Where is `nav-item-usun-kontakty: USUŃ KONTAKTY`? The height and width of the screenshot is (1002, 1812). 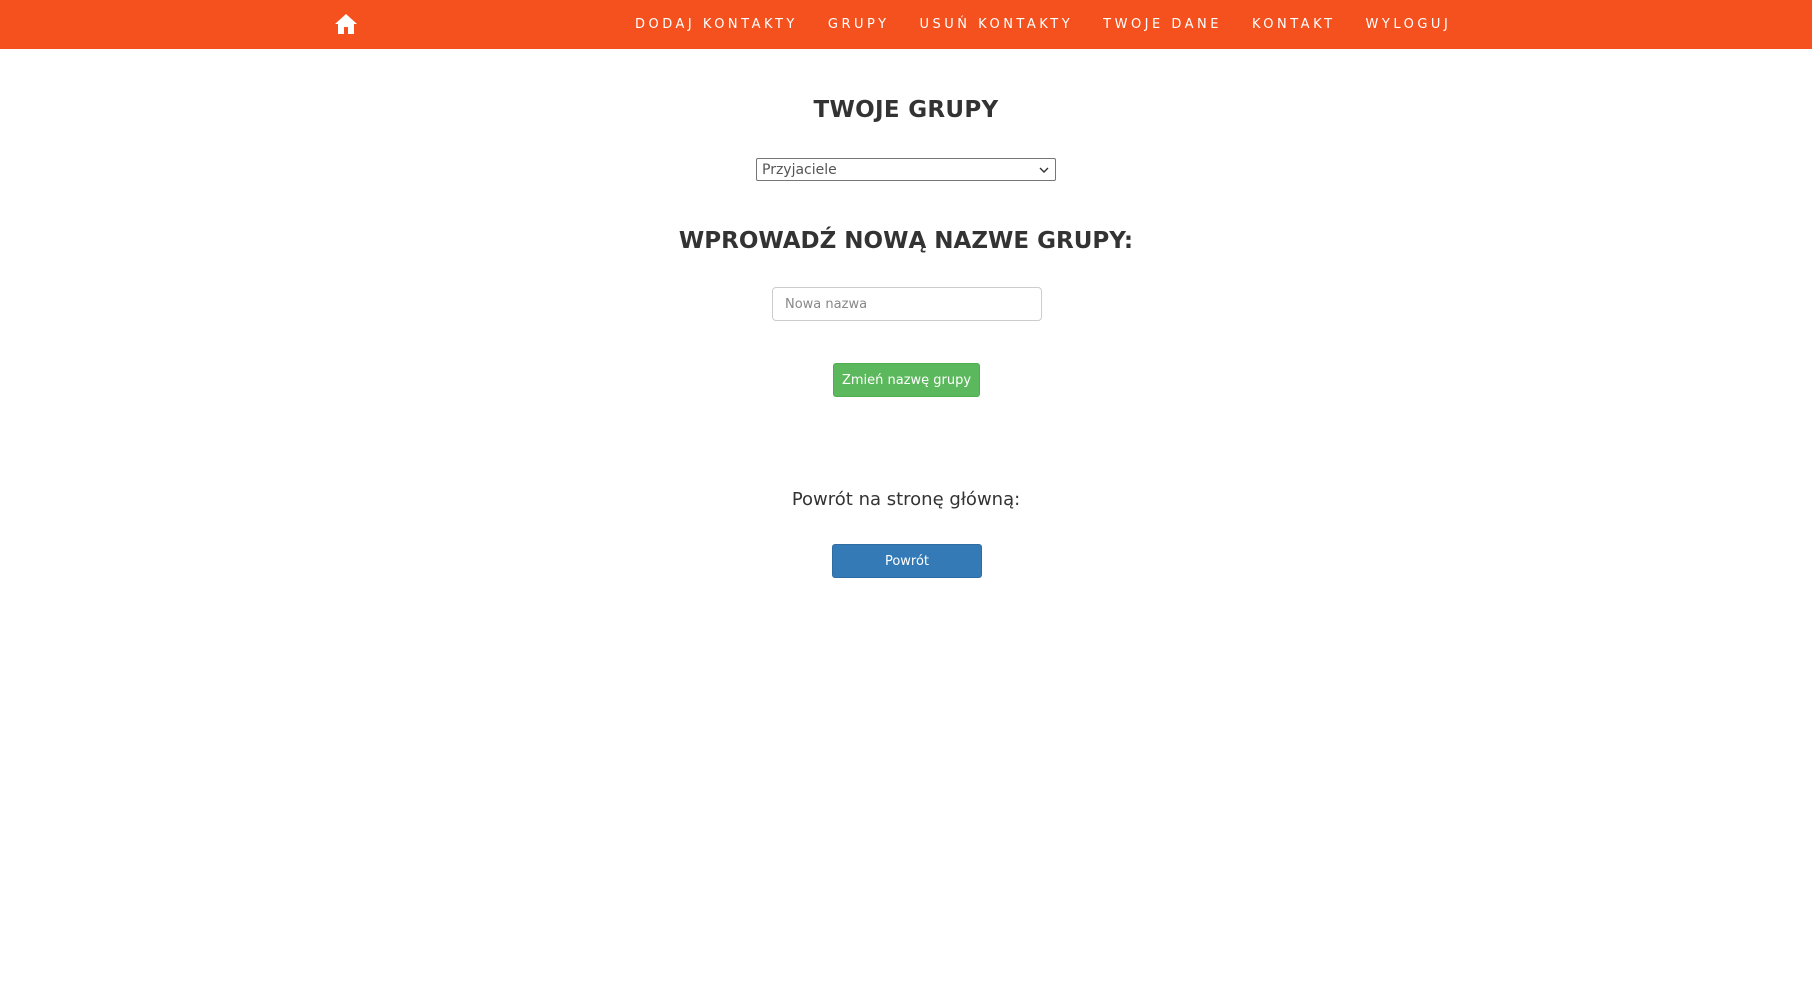
nav-item-usun-kontakty: USUŃ KONTAKTY is located at coordinates (997, 24).